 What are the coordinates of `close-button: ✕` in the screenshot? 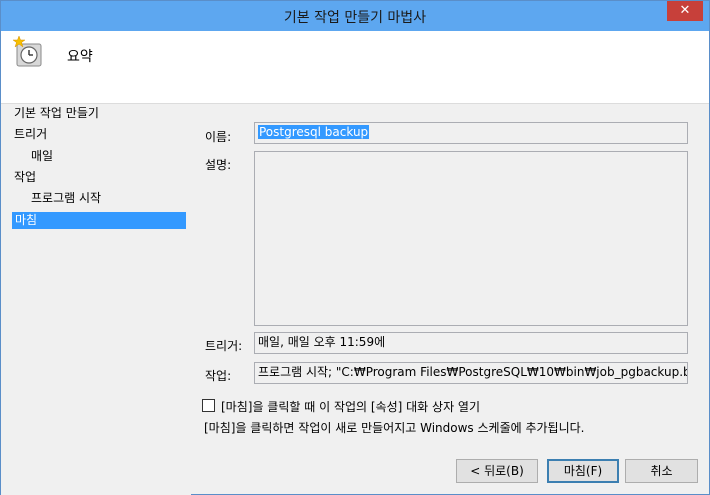 It's located at (685, 11).